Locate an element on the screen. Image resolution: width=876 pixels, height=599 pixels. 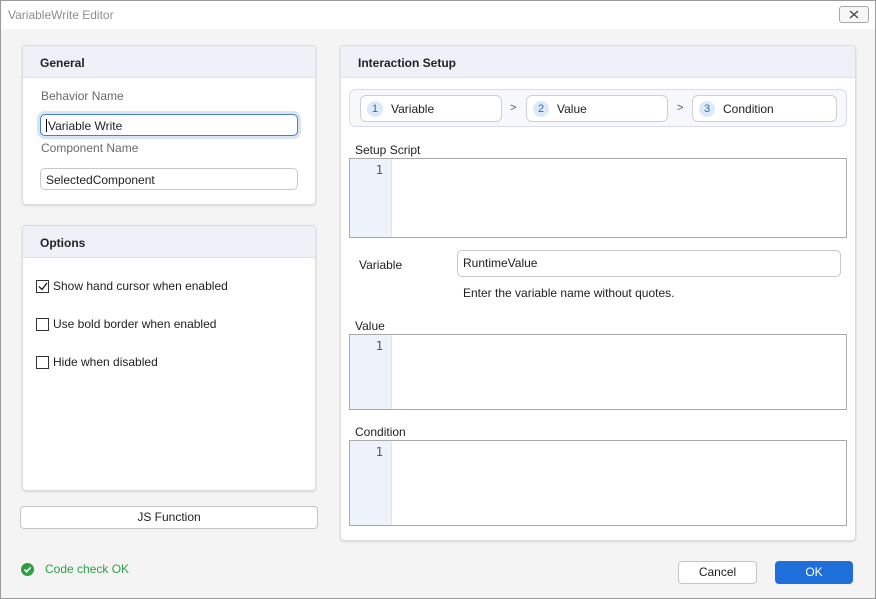
component-name-input: SelectedComponent is located at coordinates (169, 179).